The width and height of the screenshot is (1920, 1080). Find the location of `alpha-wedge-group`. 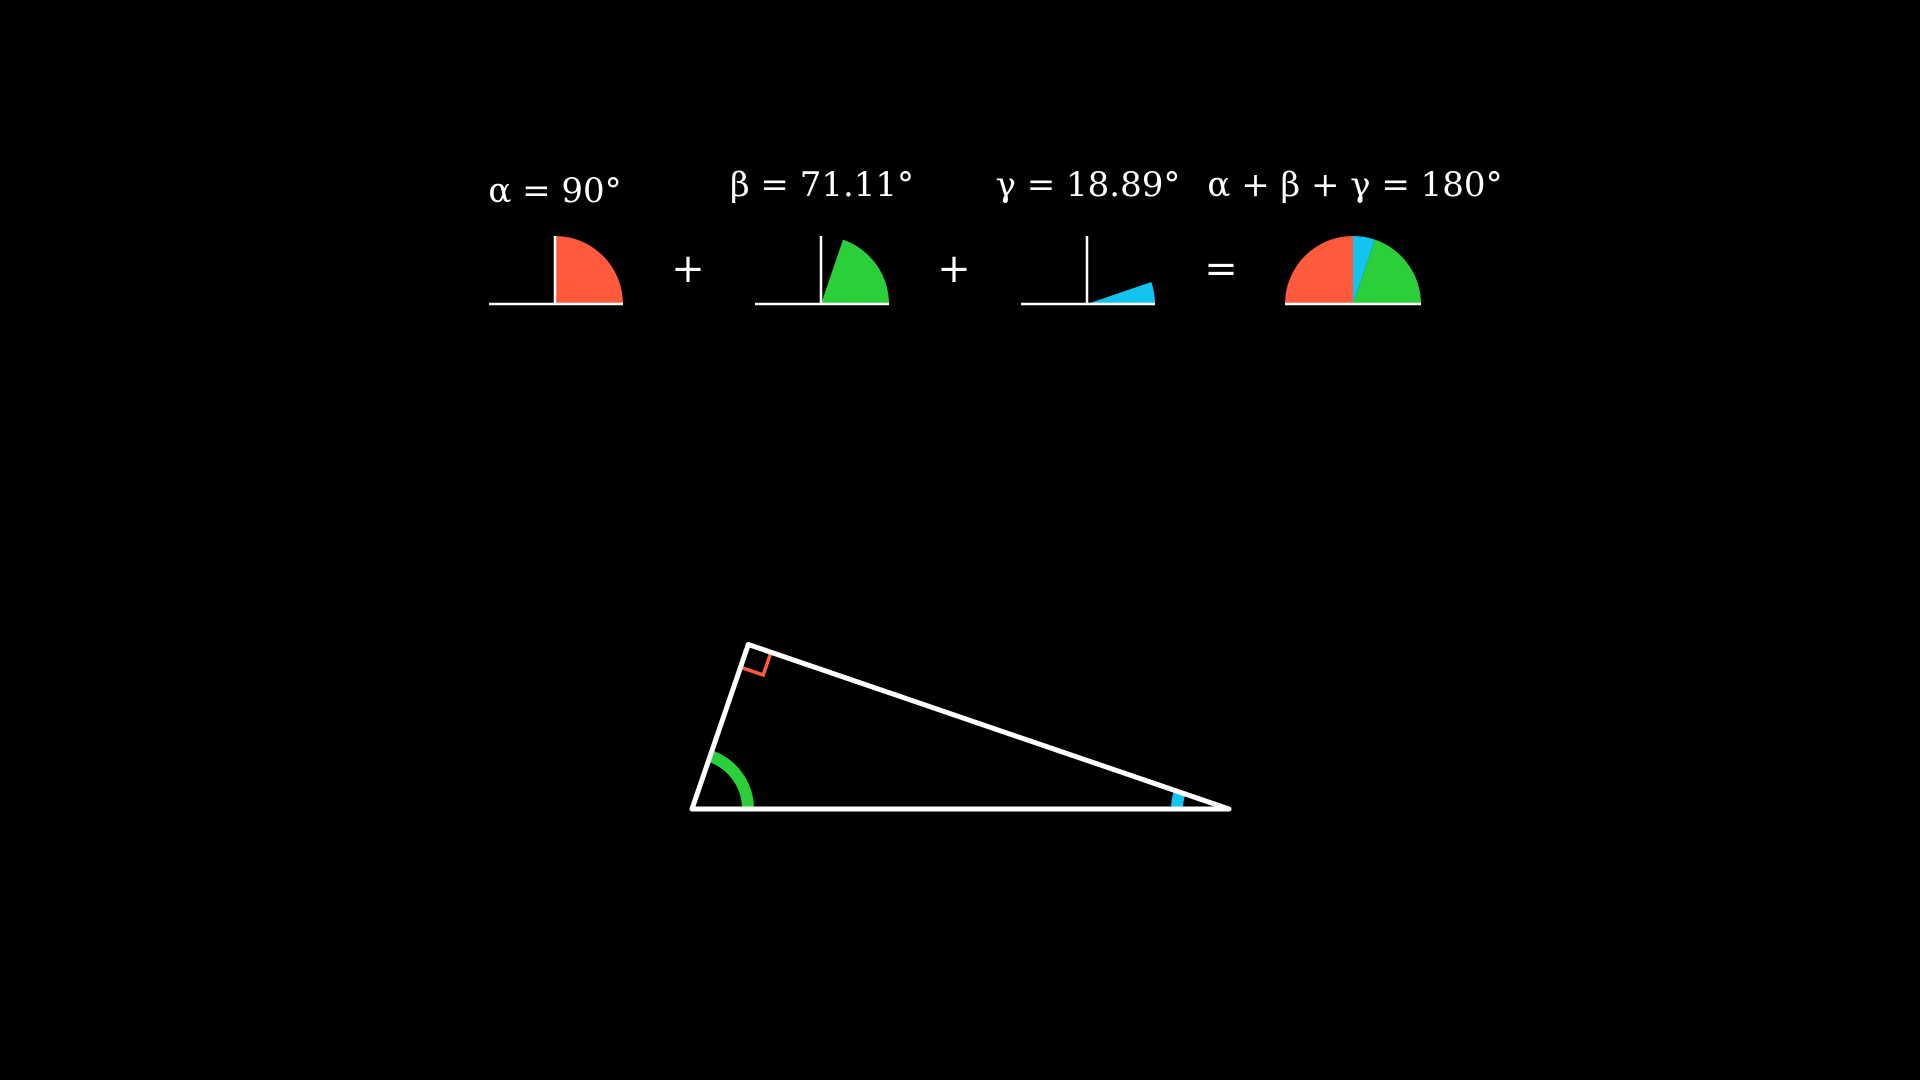

alpha-wedge-group is located at coordinates (556, 271).